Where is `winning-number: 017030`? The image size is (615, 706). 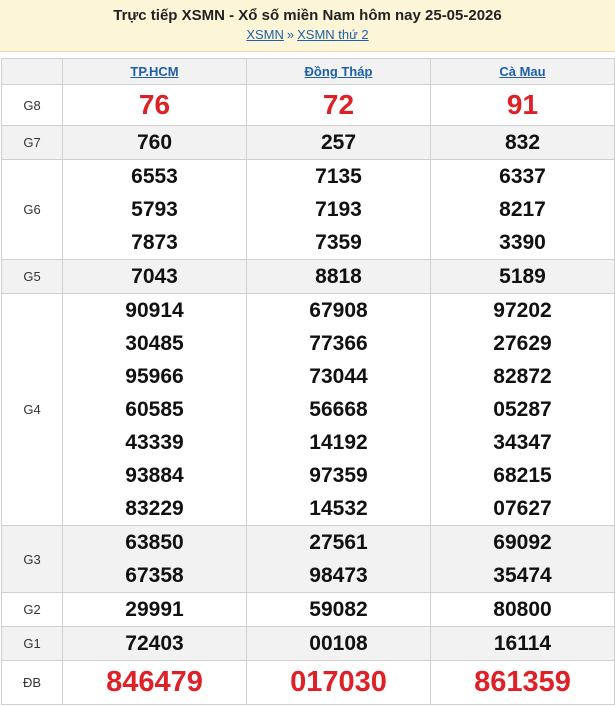 winning-number: 017030 is located at coordinates (338, 682).